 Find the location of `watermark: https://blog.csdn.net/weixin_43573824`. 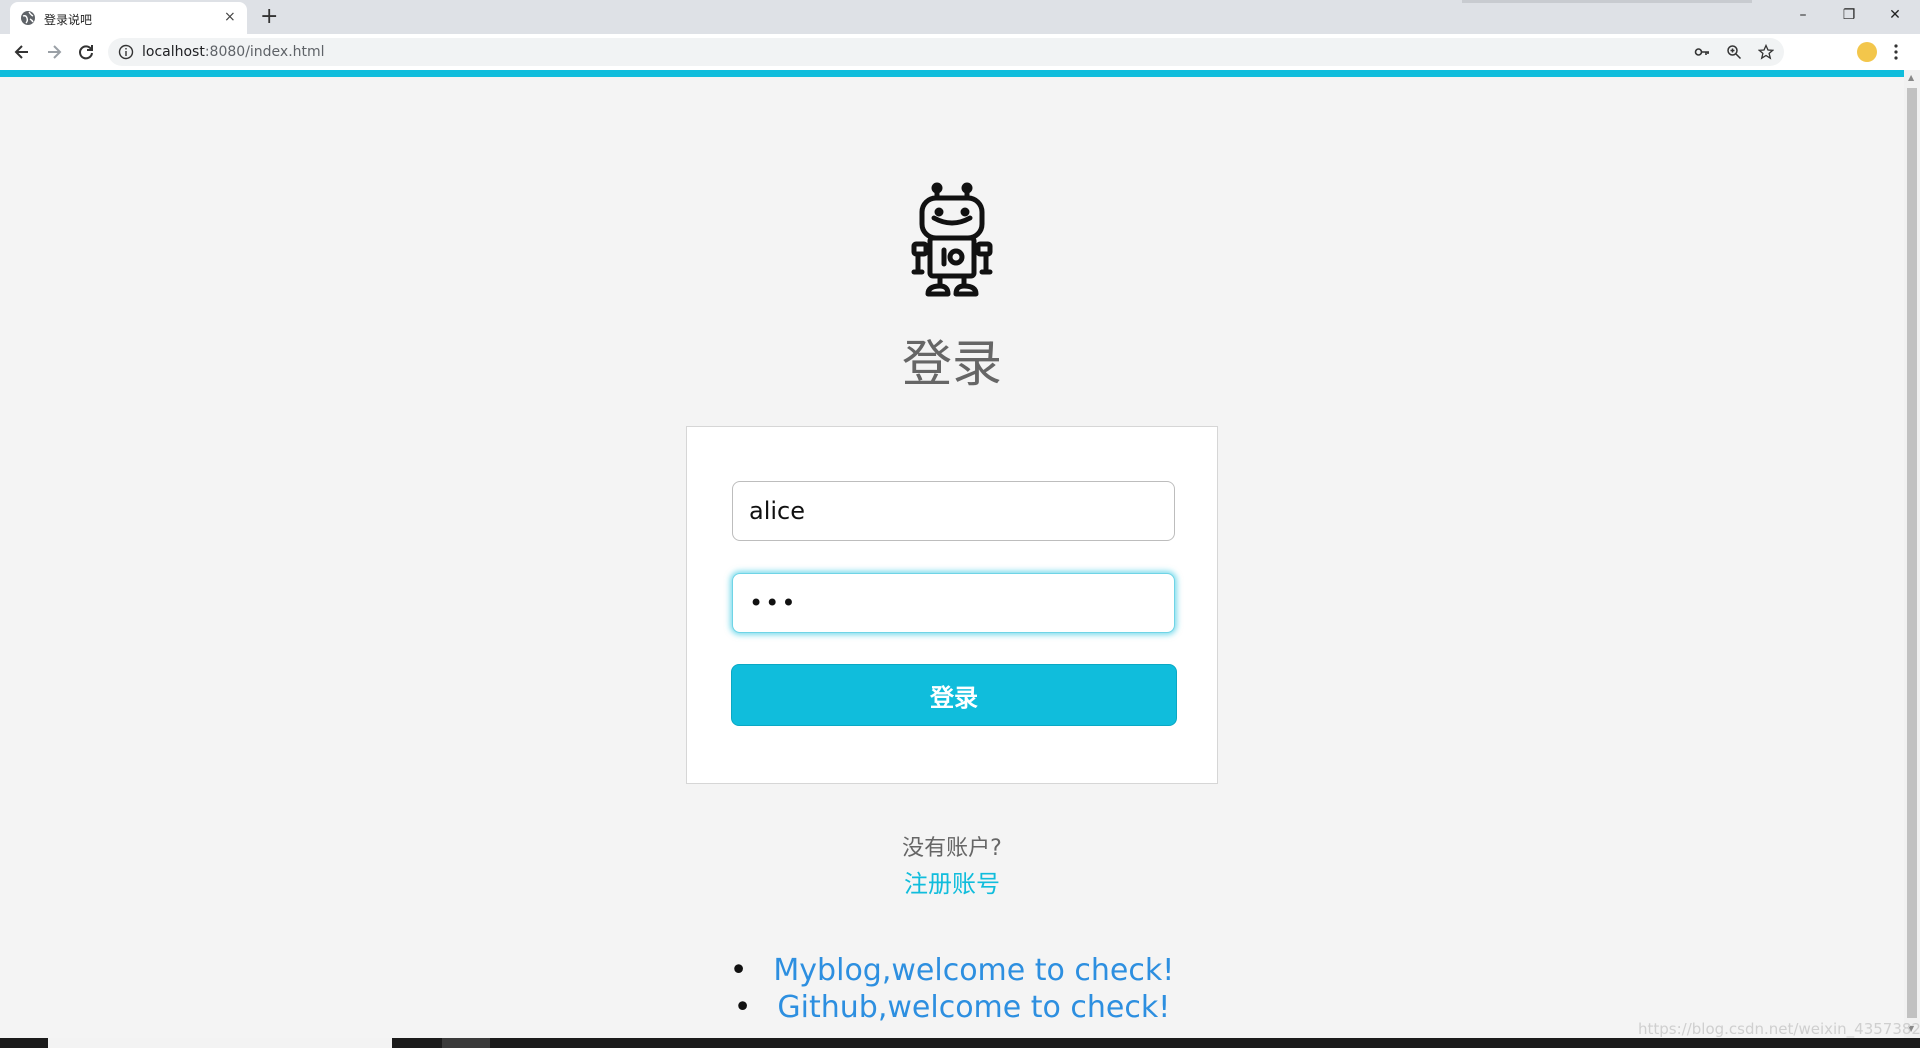

watermark: https://blog.csdn.net/weixin_43573824 is located at coordinates (1779, 1029).